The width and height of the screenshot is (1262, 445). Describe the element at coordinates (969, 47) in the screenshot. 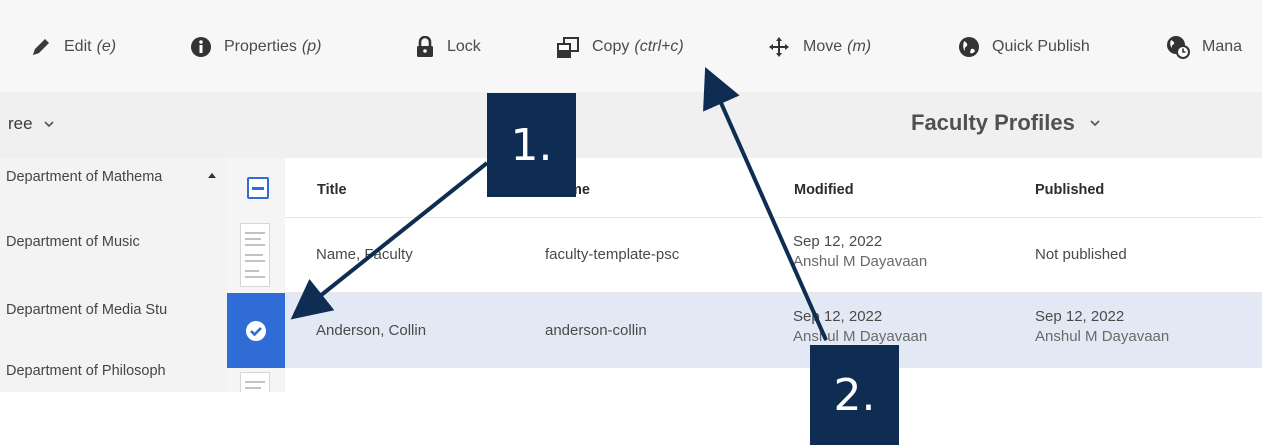

I see `globe-icon` at that location.